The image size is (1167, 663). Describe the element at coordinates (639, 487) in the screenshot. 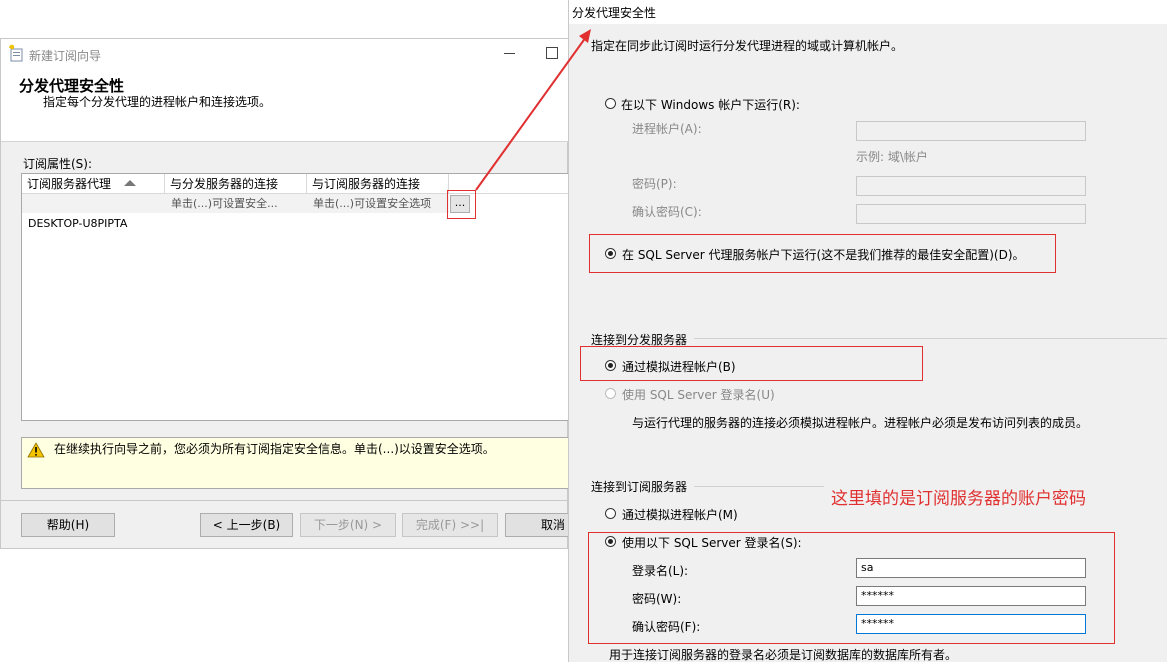

I see `subscriber-section-title: 连接到订阅服务器` at that location.